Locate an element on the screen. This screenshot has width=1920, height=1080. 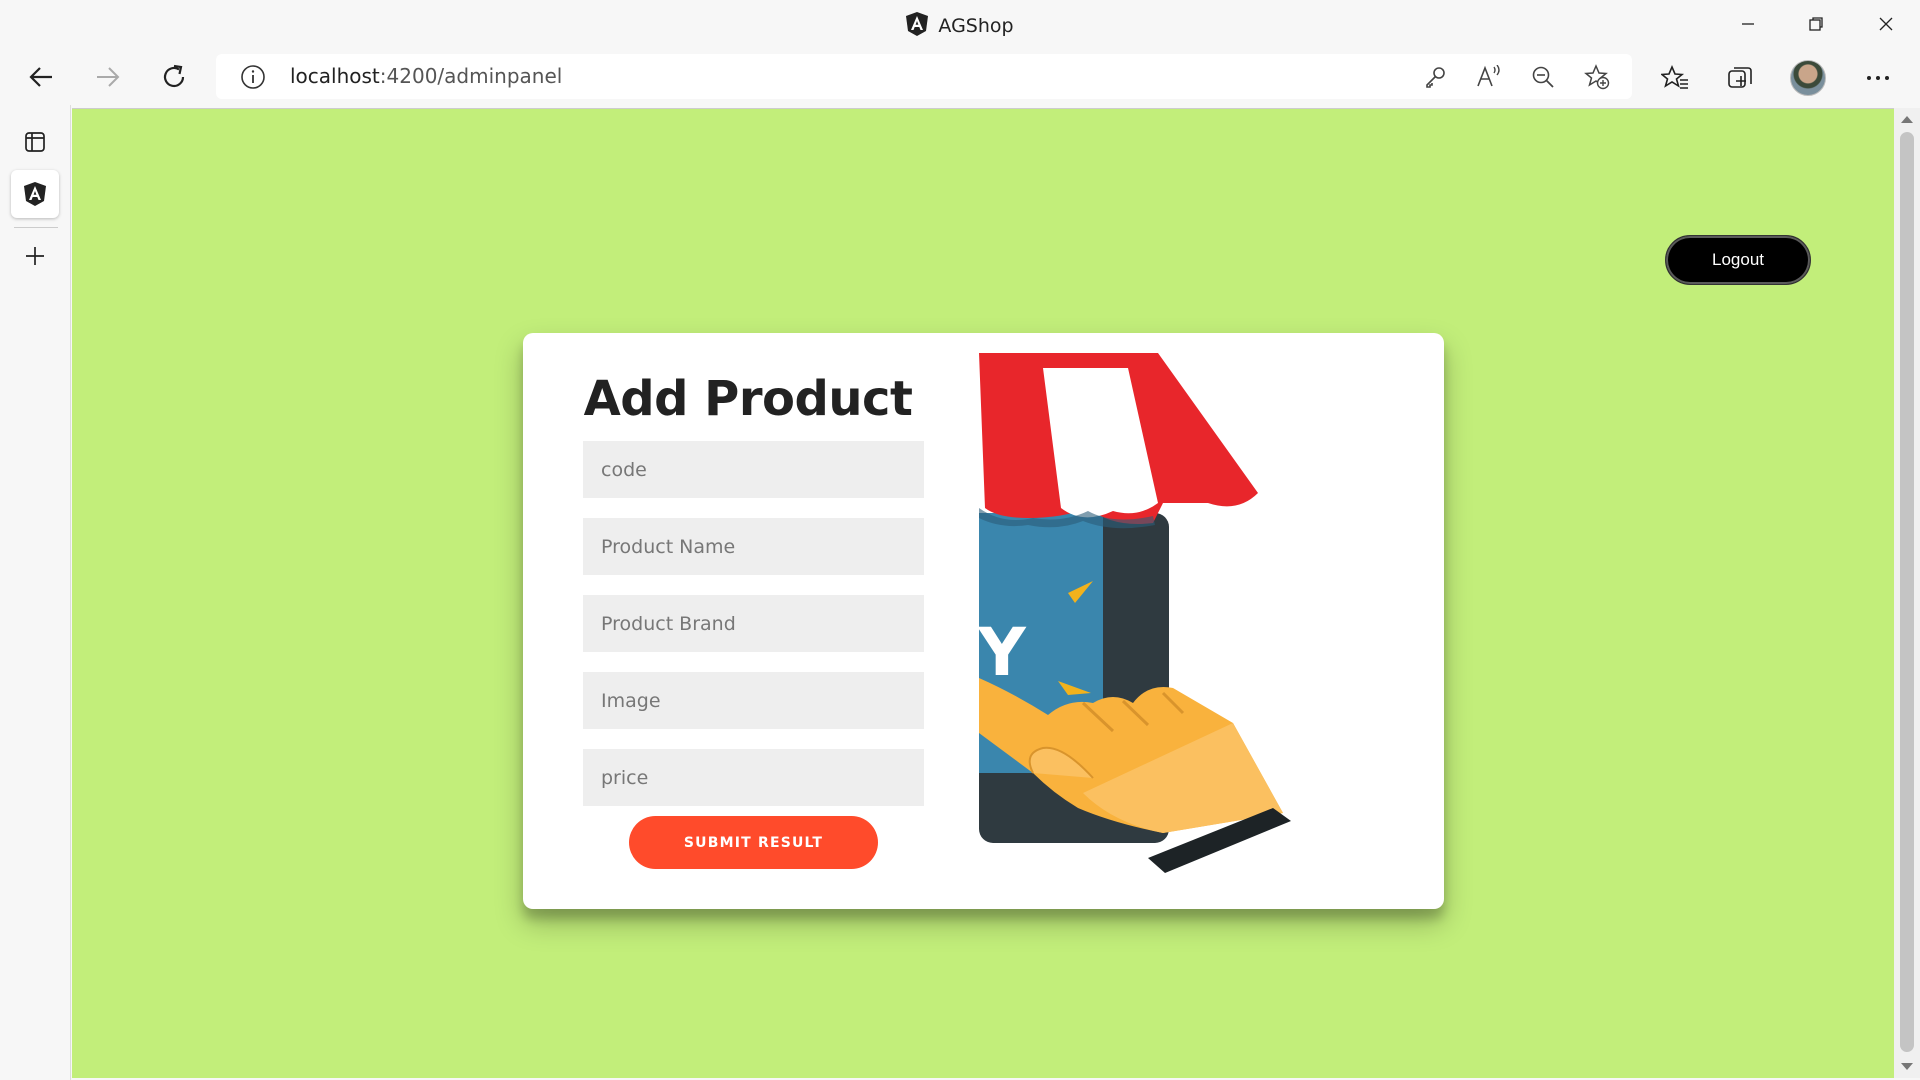
new-tab-button is located at coordinates (35, 256).